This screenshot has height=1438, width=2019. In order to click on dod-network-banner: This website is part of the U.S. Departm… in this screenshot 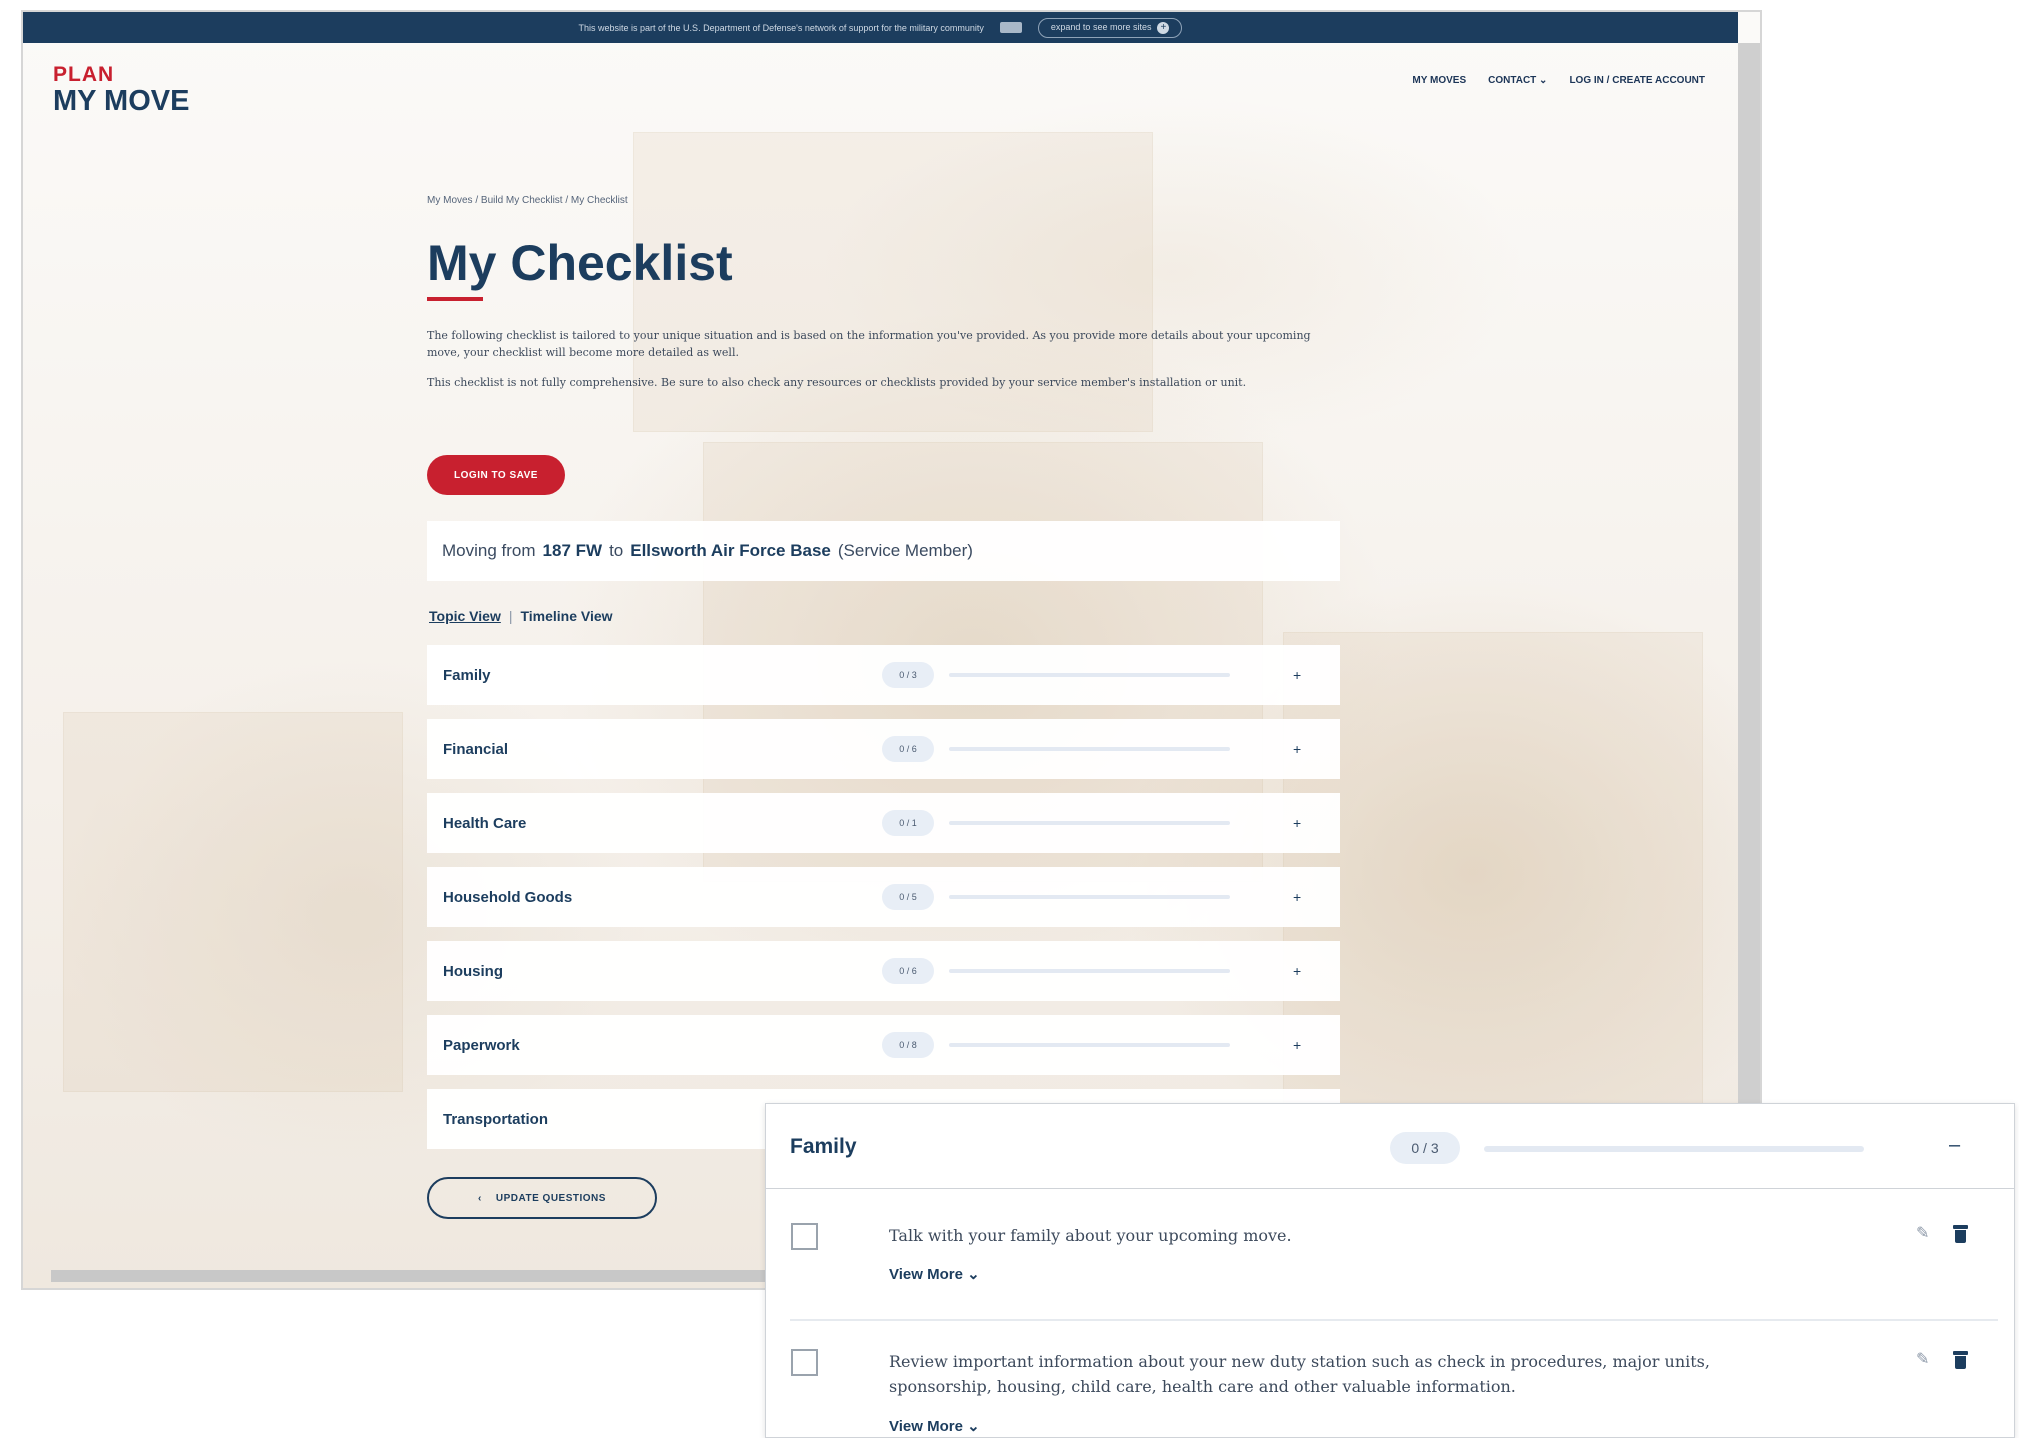, I will do `click(880, 27)`.